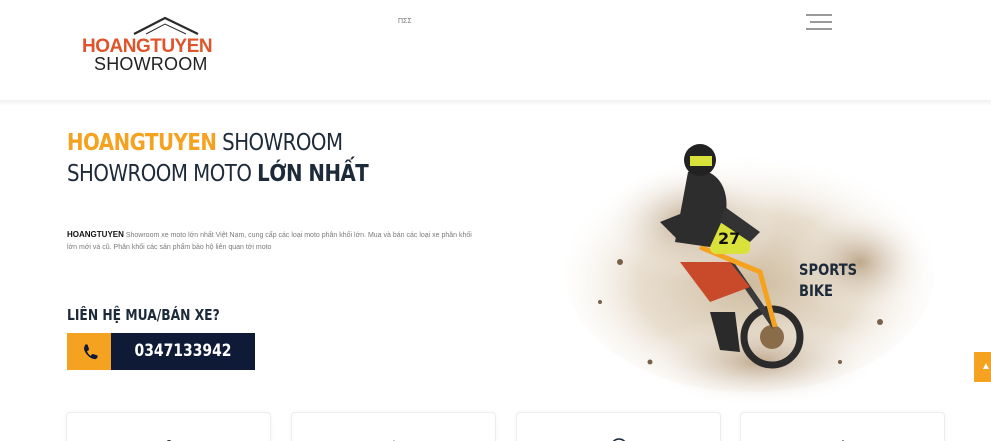 This screenshot has width=991, height=441. Describe the element at coordinates (828, 269) in the screenshot. I see `image-caption-line1: SPORTS` at that location.